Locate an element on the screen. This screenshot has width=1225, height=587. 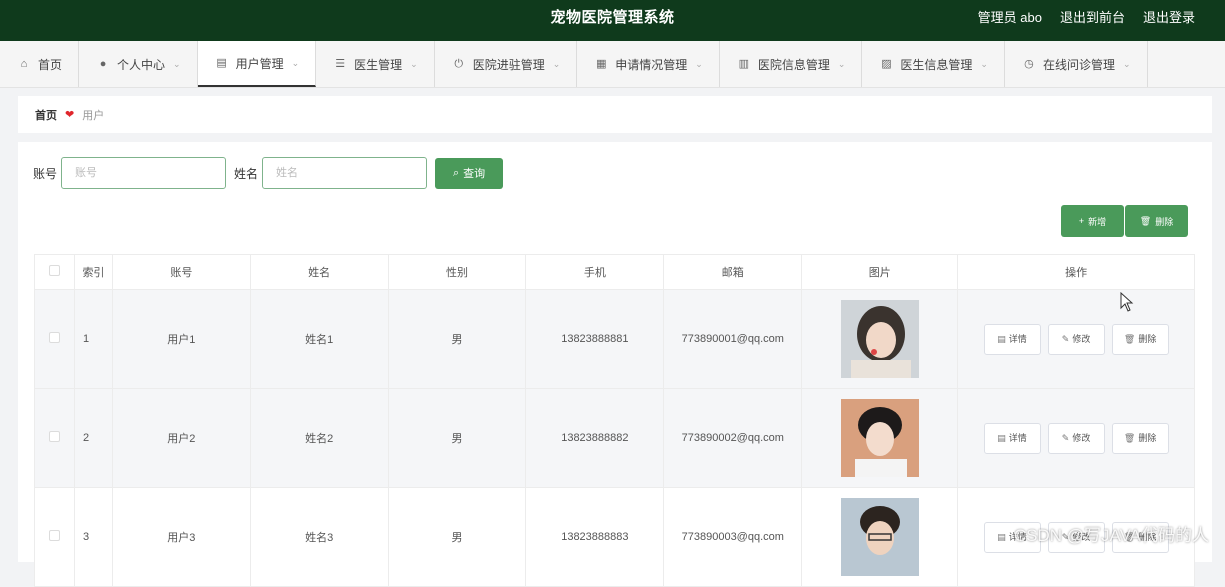
nav-label: 医生信息管理 is located at coordinates (936, 64).